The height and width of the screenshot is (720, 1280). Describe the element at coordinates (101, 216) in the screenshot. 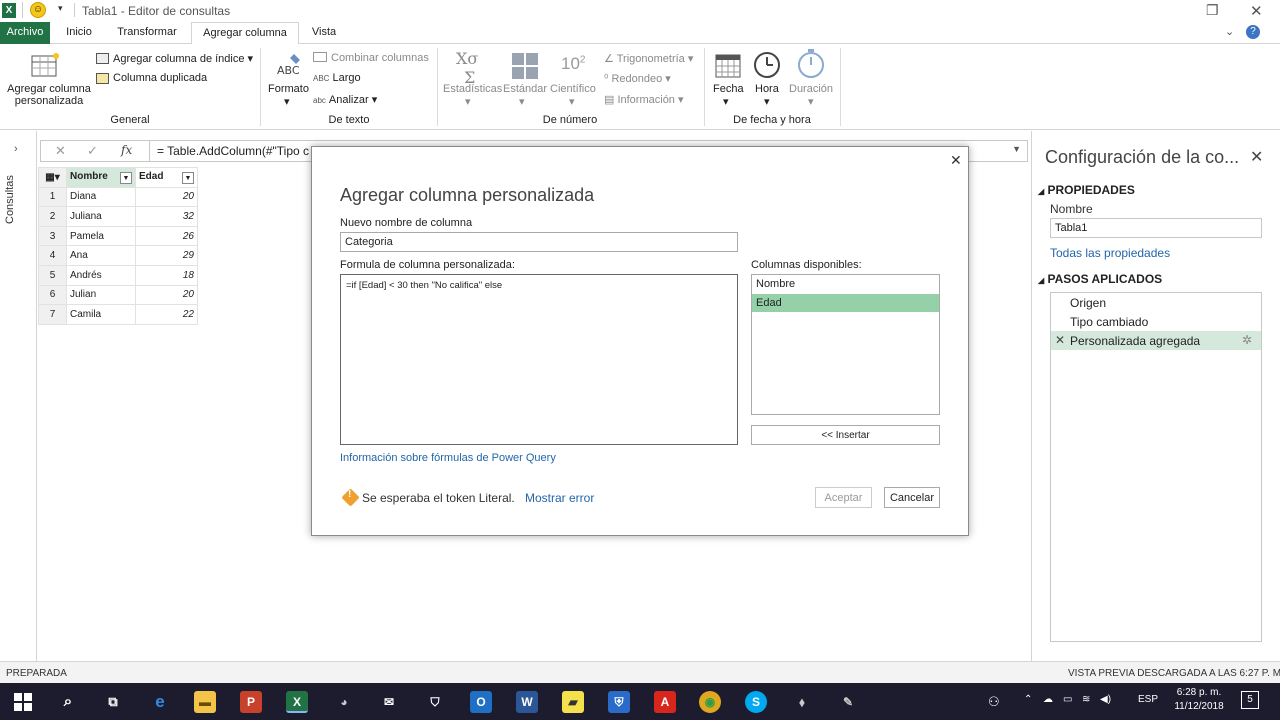

I see `cell-nombre: Juliana` at that location.